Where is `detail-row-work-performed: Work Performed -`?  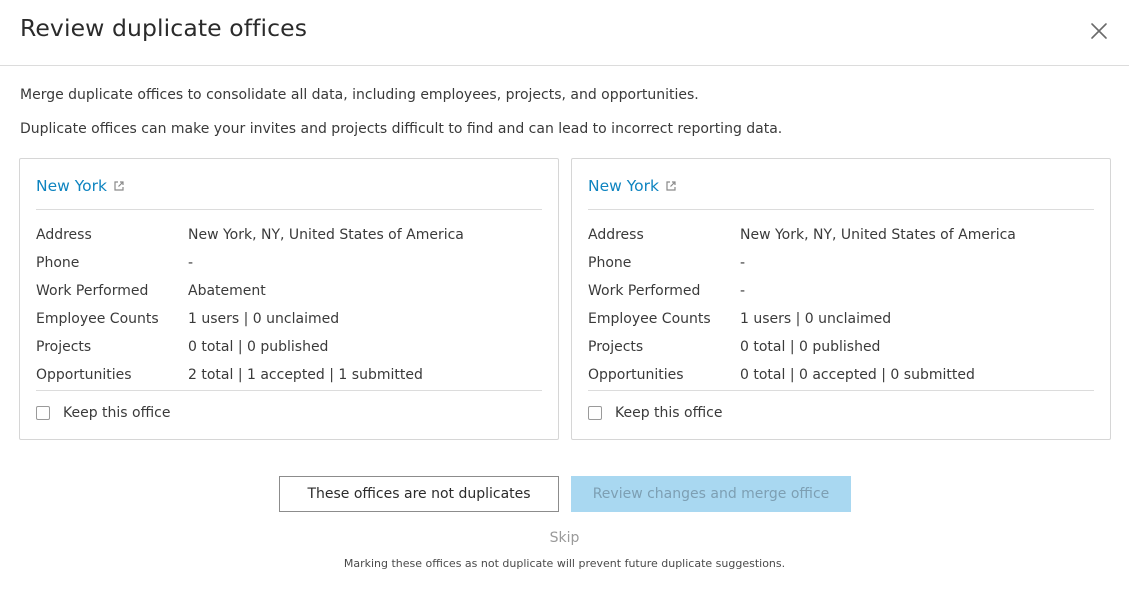
detail-row-work-performed: Work Performed - is located at coordinates (841, 291).